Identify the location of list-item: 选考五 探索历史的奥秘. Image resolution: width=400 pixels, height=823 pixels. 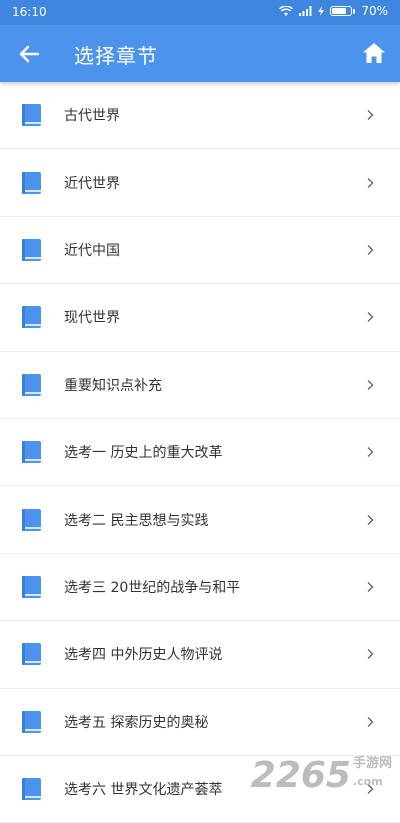
(200, 722).